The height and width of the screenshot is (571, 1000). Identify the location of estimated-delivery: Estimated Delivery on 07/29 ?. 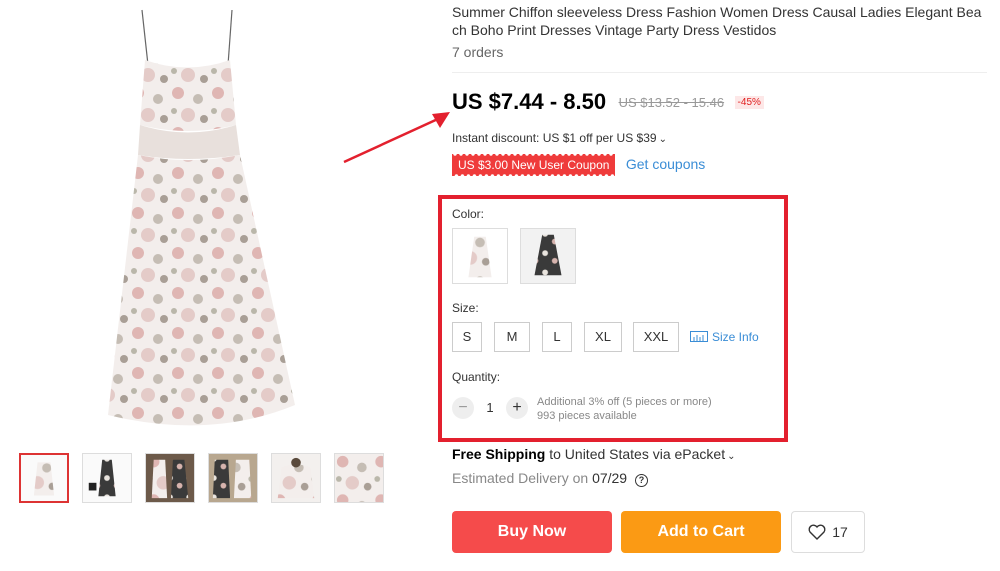
(550, 478).